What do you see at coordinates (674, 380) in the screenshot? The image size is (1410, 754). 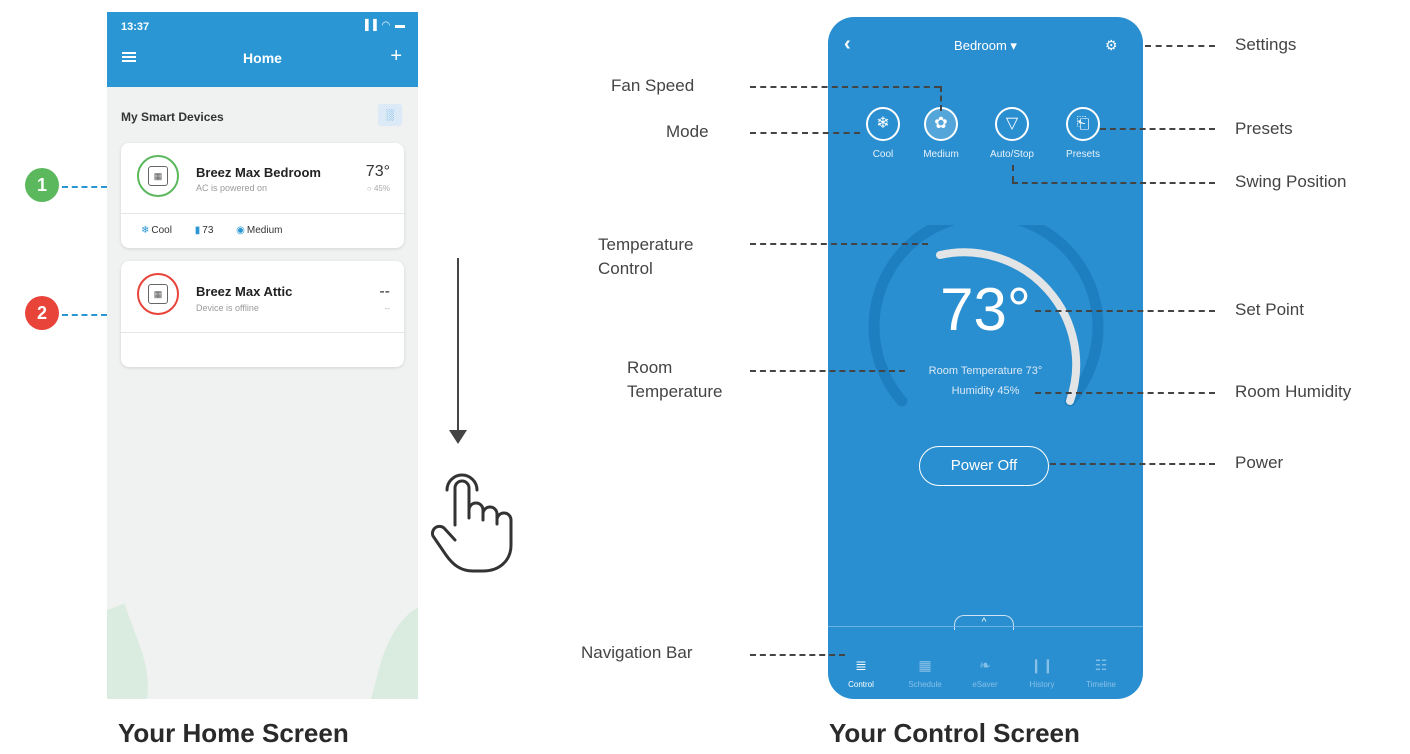 I see `callout-room-temperature: Room Temperature` at bounding box center [674, 380].